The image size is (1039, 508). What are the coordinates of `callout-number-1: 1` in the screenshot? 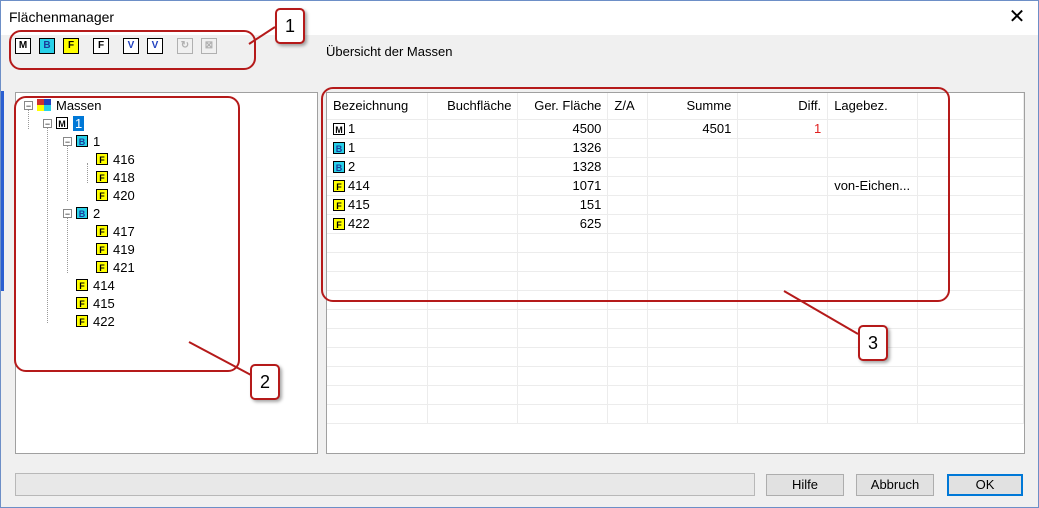 It's located at (290, 26).